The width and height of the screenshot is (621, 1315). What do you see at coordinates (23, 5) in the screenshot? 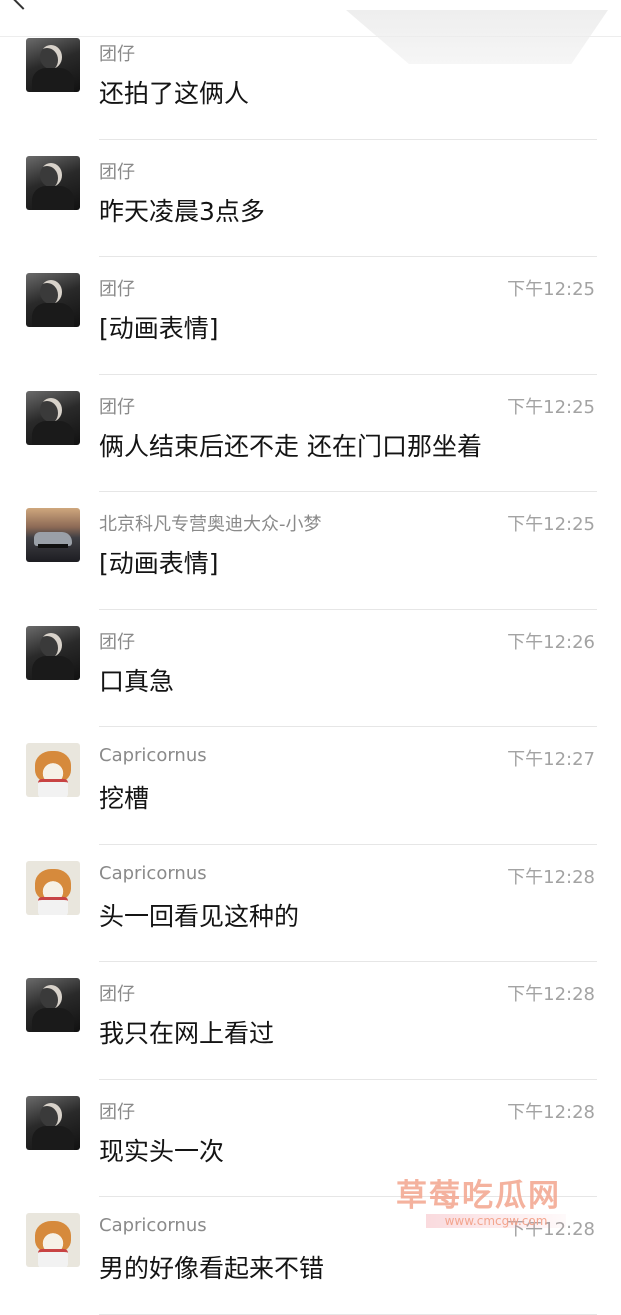
I see `back-arrow-icon` at bounding box center [23, 5].